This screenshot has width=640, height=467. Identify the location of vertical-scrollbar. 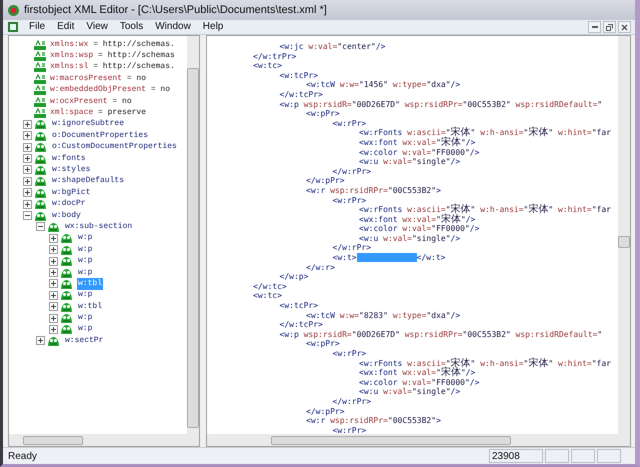
(624, 235).